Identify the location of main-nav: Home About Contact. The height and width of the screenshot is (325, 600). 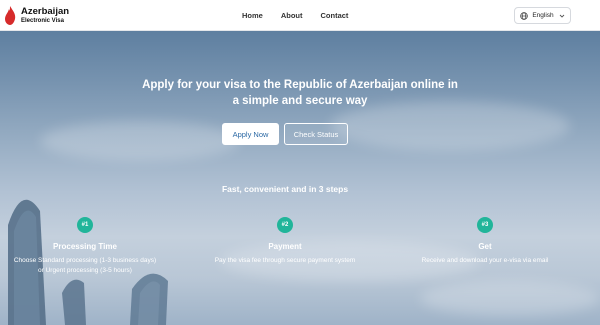
(304, 15).